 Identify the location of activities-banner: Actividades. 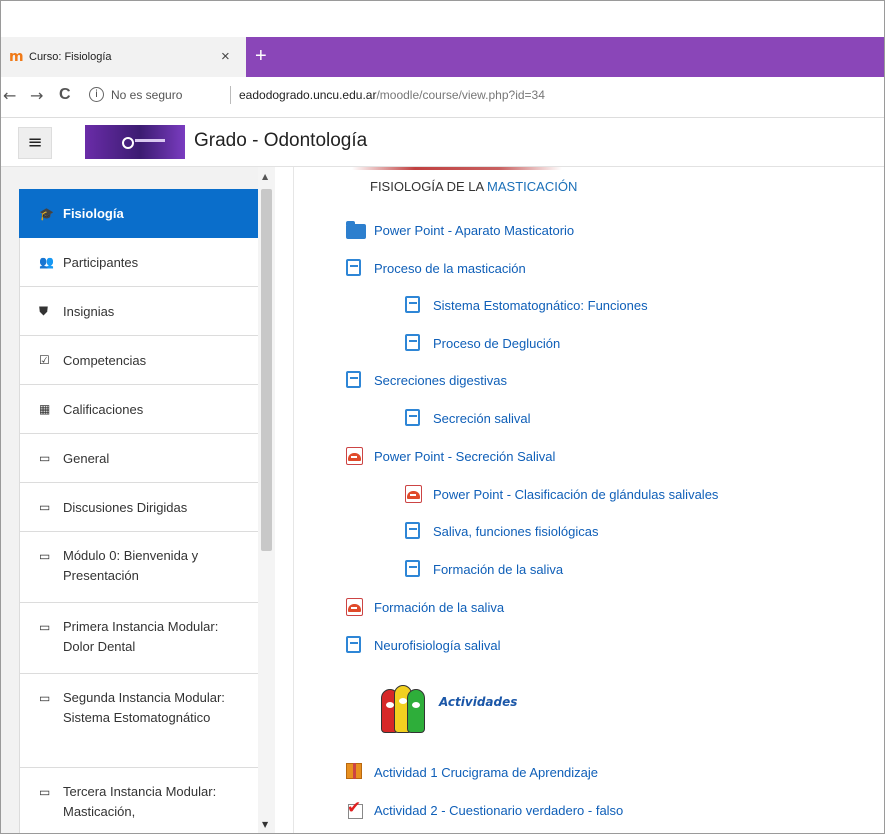
(459, 703).